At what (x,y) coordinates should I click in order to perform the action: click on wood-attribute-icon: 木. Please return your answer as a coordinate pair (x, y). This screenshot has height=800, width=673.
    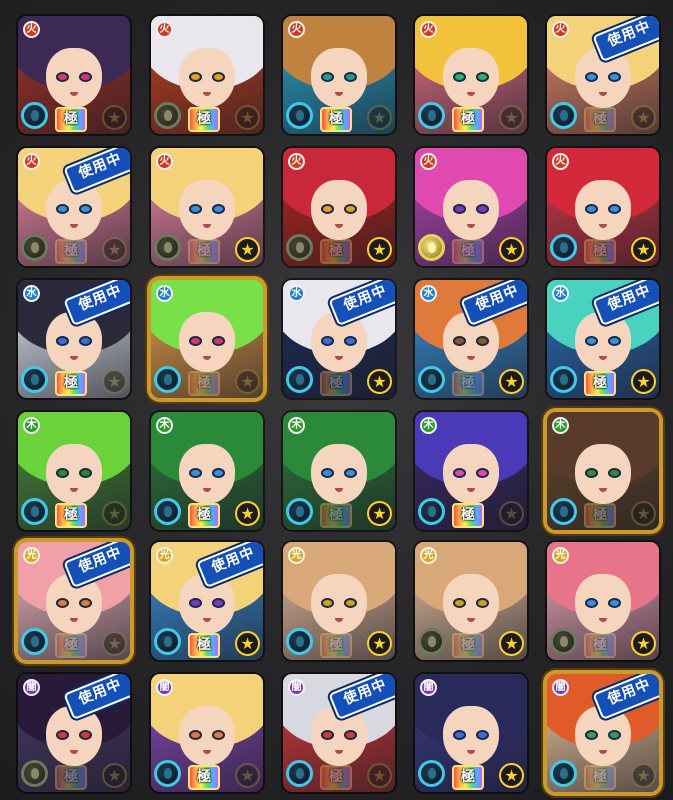
    Looking at the image, I should click on (428, 425).